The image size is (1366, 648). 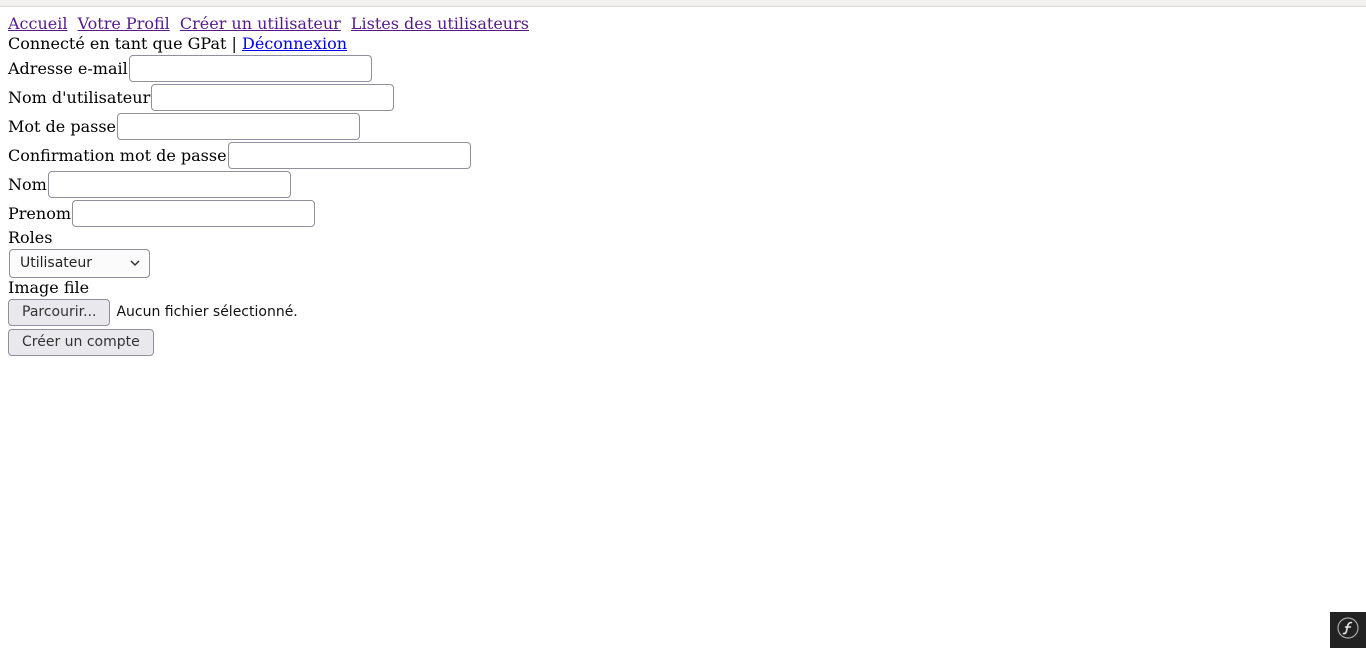 I want to click on symfony-toolbar-toggle, so click(x=1348, y=630).